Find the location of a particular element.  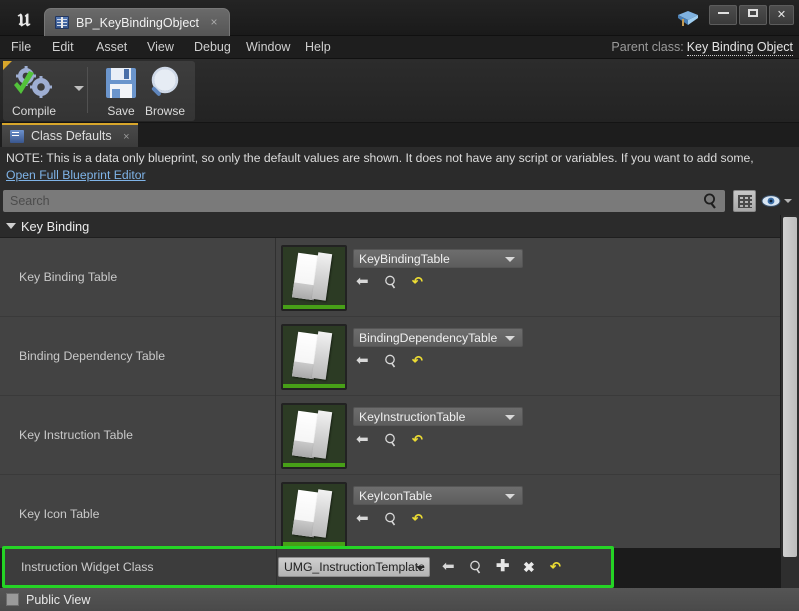

asset-picker-combo: KeyBindingTable is located at coordinates (438, 258).